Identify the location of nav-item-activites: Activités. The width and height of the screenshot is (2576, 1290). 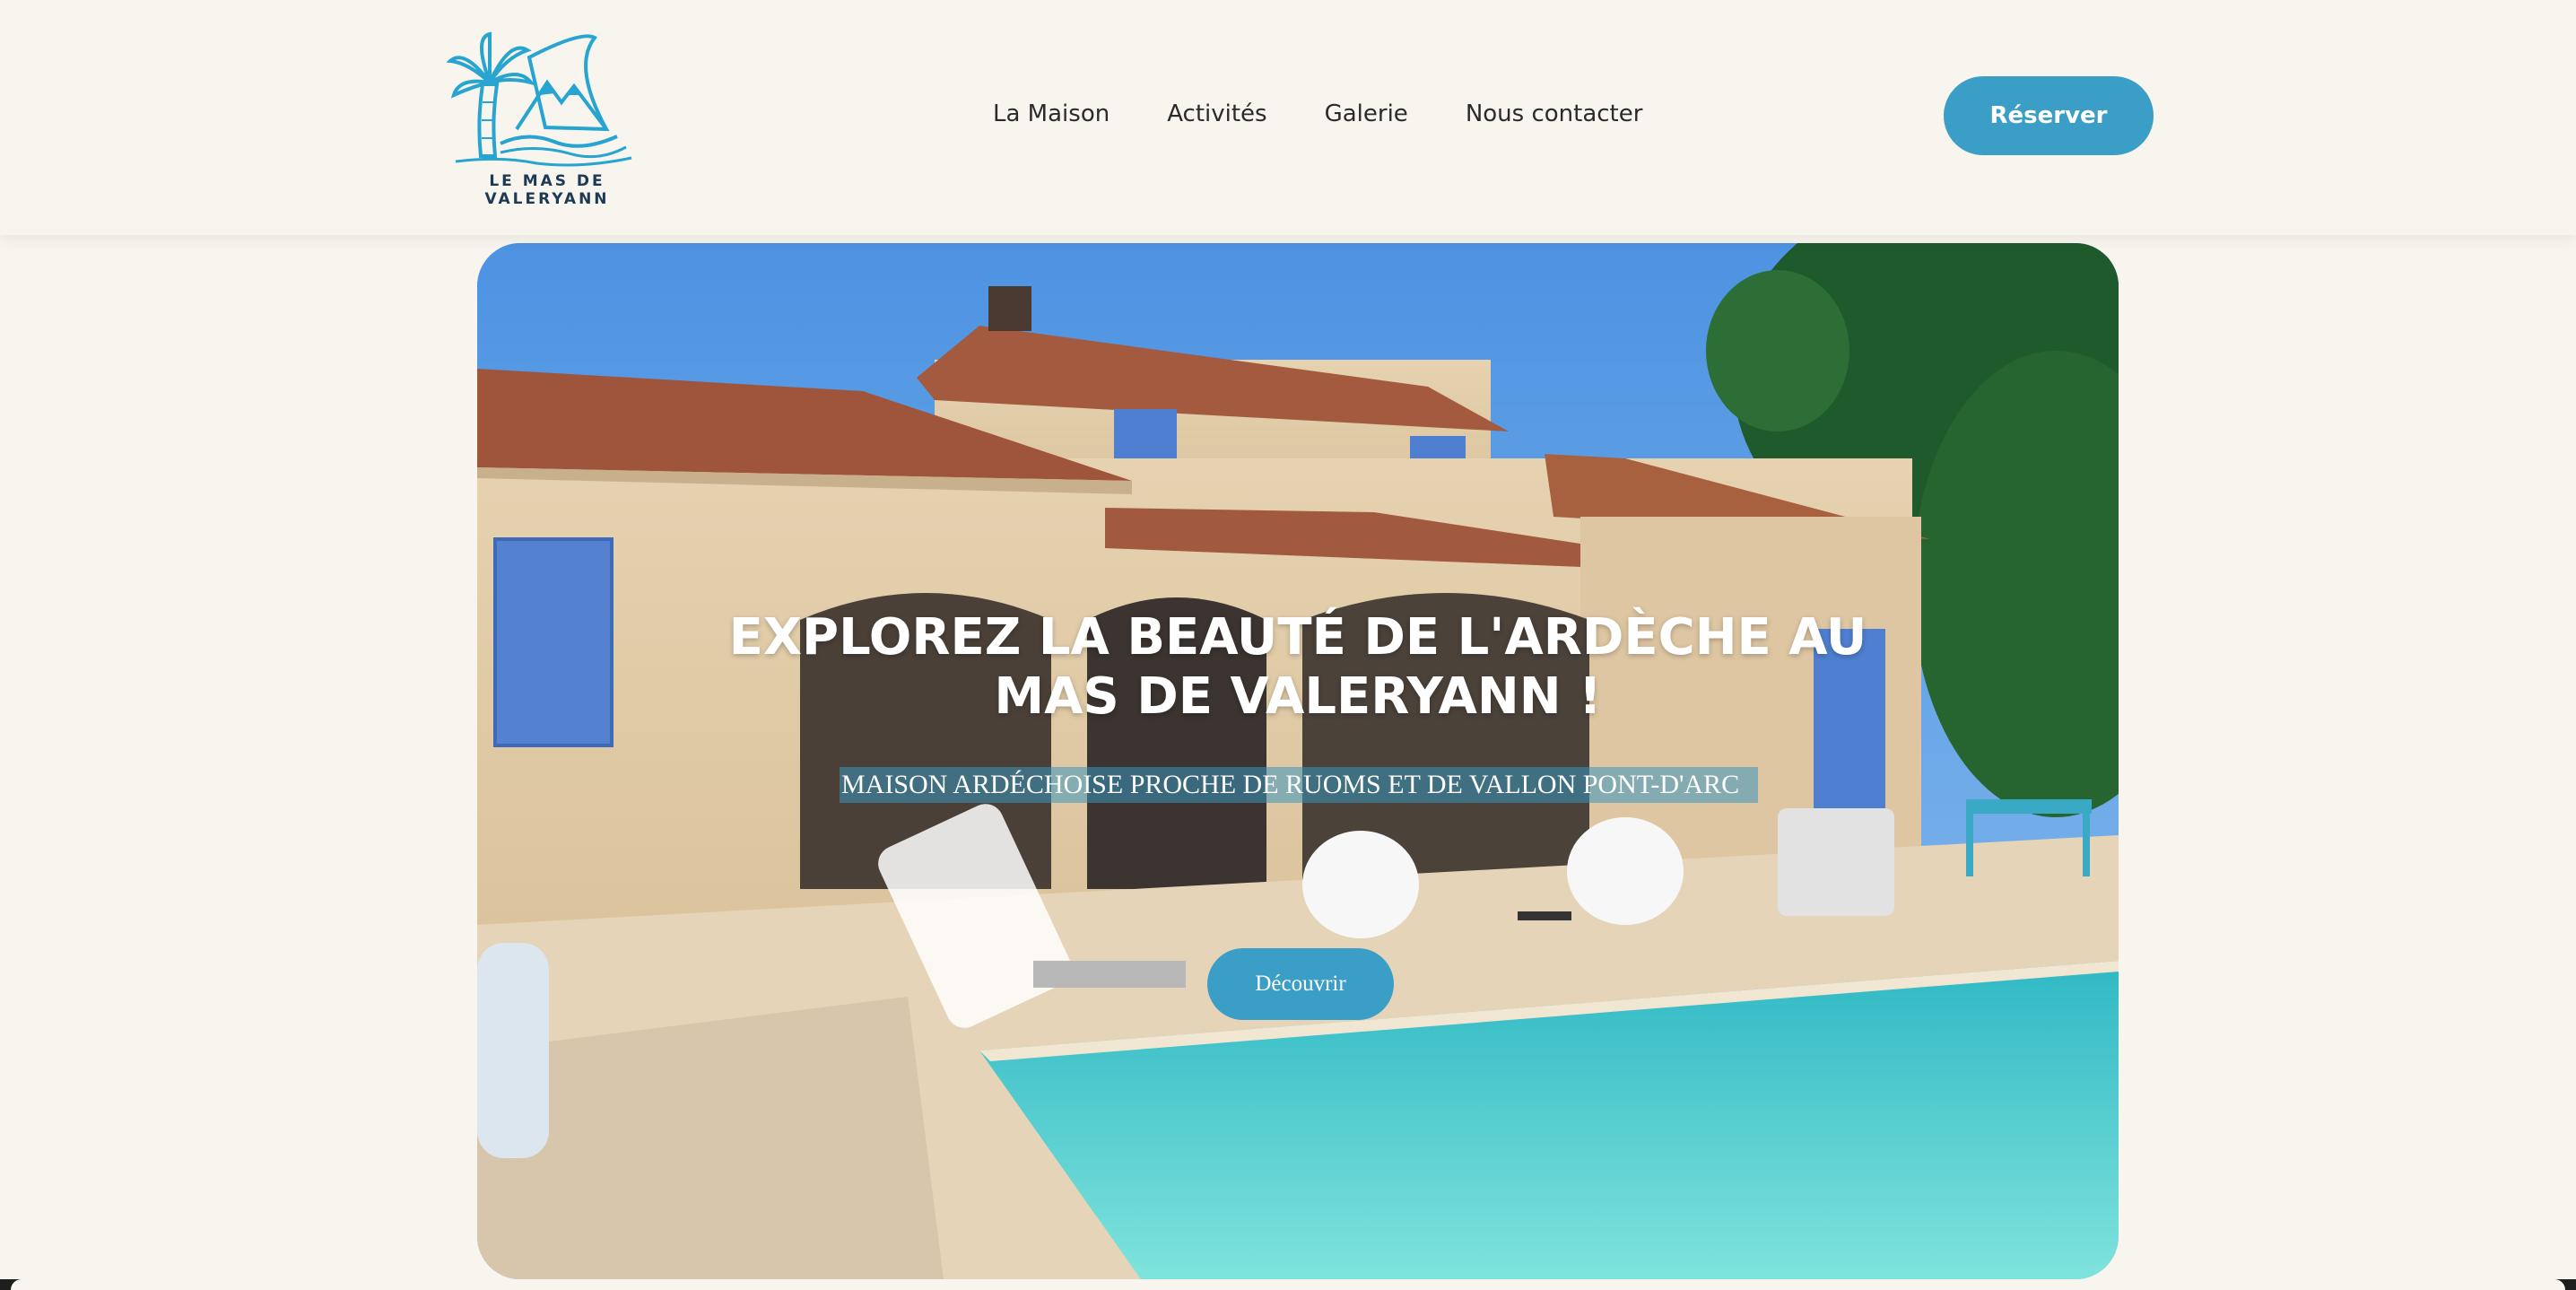
(1216, 113).